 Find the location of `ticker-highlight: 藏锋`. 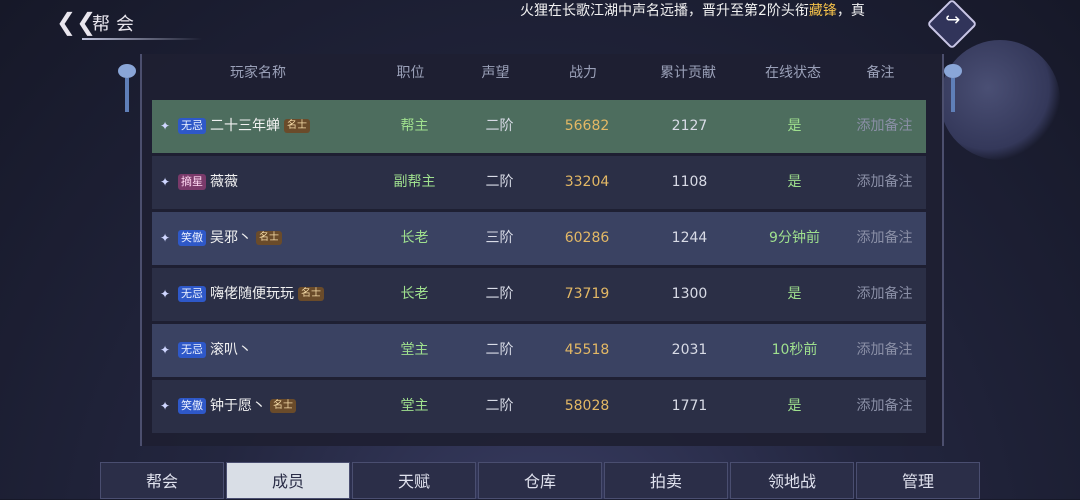

ticker-highlight: 藏锋 is located at coordinates (822, 11).